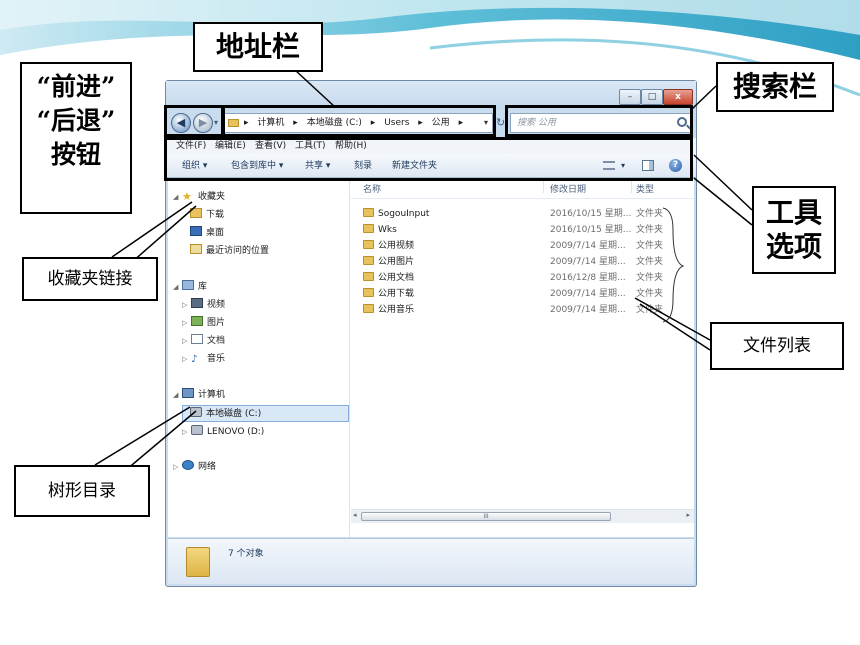 The width and height of the screenshot is (860, 645). Describe the element at coordinates (194, 121) in the screenshot. I see `nav-buttons-highlight` at that location.